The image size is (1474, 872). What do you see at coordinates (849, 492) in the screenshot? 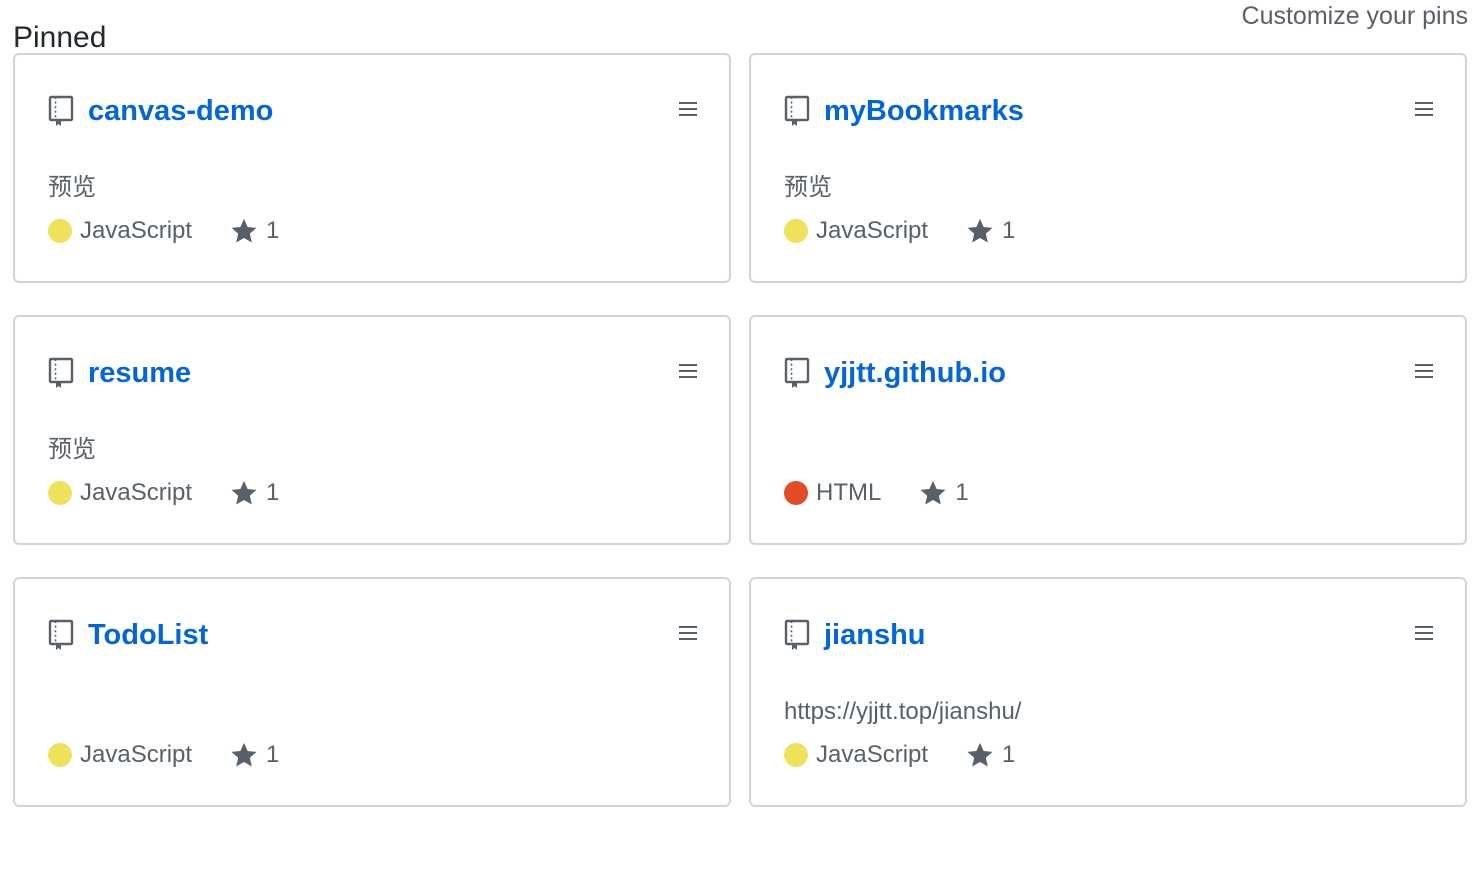
I see `language-name: HTML` at bounding box center [849, 492].